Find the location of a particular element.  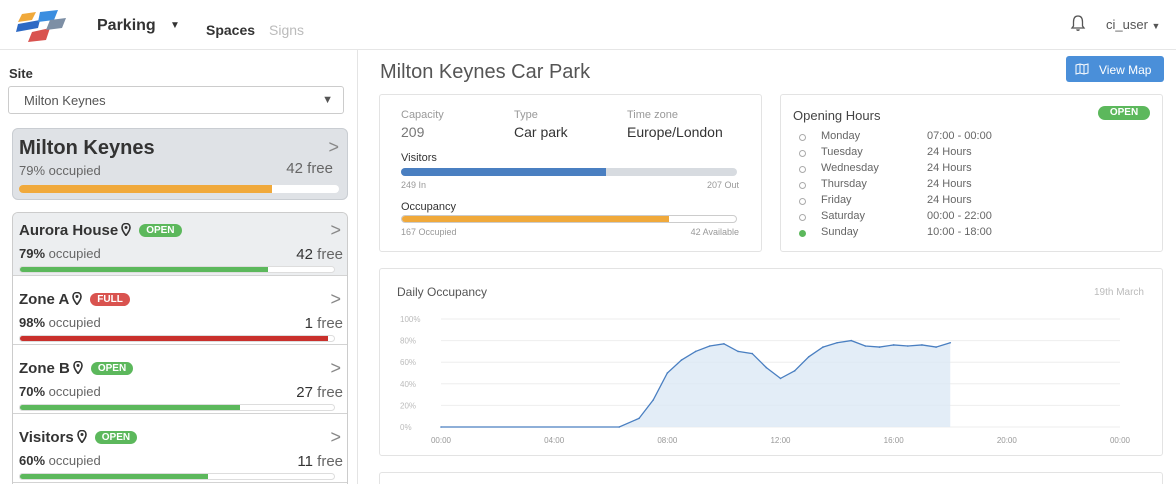

type-label: Type is located at coordinates (526, 115).